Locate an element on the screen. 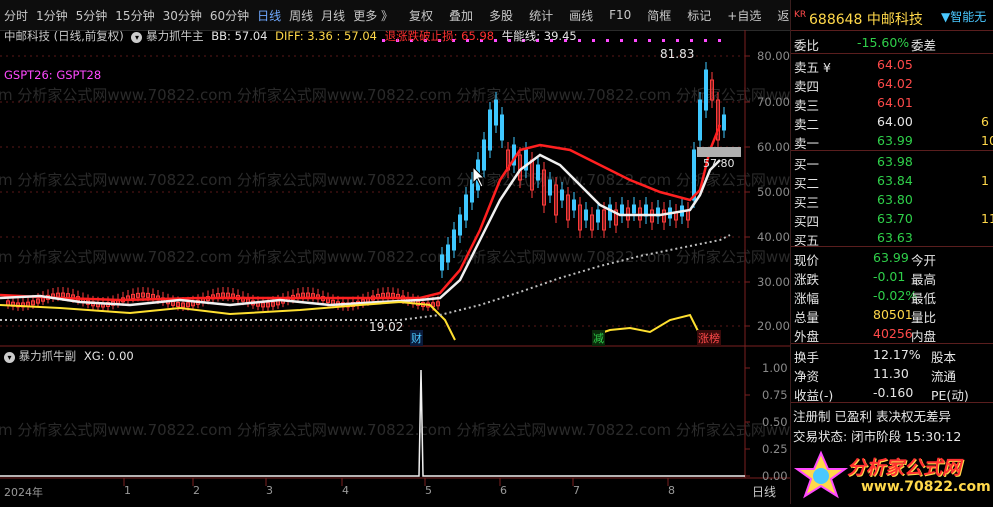 This screenshot has width=993, height=507. ask-price: 64.02 is located at coordinates (895, 83).